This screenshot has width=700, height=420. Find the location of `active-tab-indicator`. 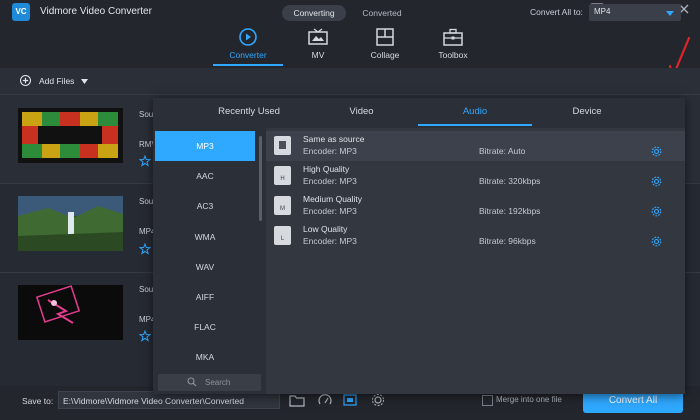

active-tab-indicator is located at coordinates (248, 65).